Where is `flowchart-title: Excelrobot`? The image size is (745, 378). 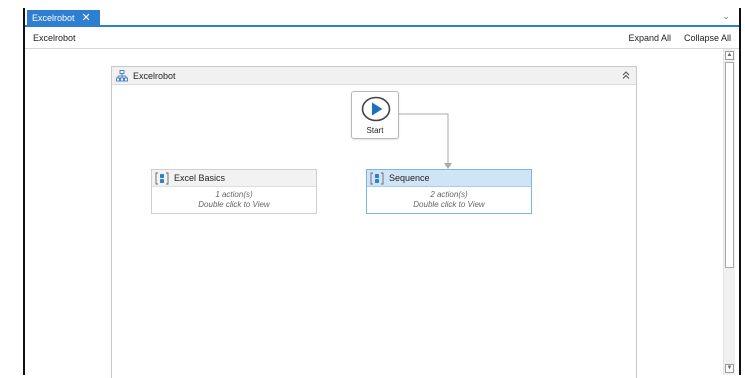
flowchart-title: Excelrobot is located at coordinates (154, 76).